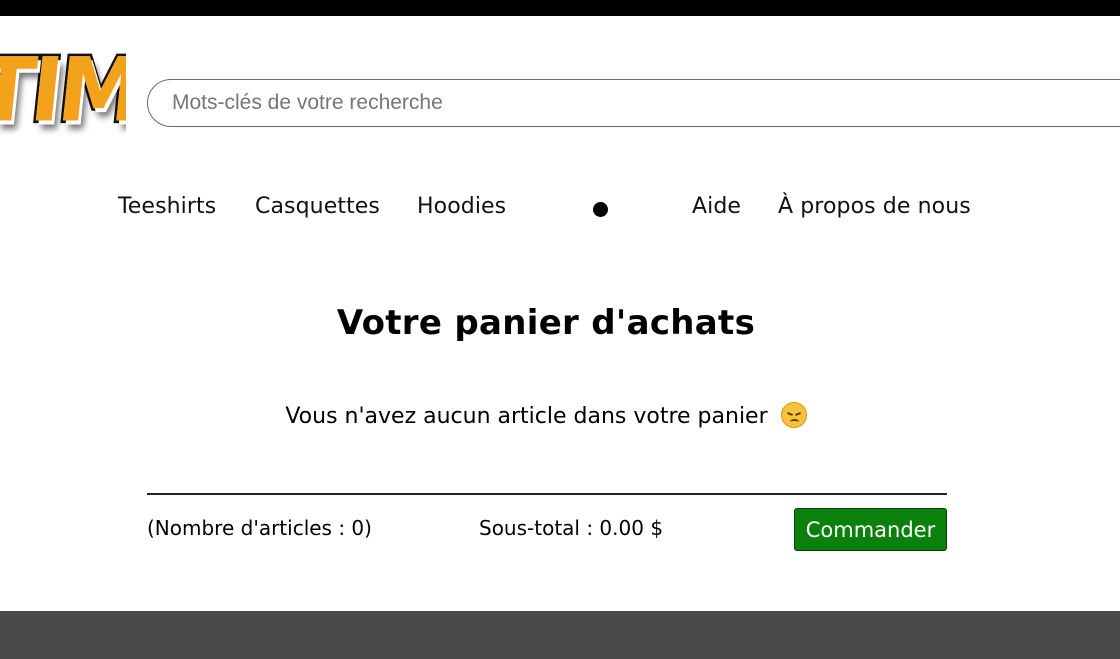 Image resolution: width=1120 pixels, height=659 pixels. Describe the element at coordinates (716, 206) in the screenshot. I see `nav-item-aide: Aide` at that location.